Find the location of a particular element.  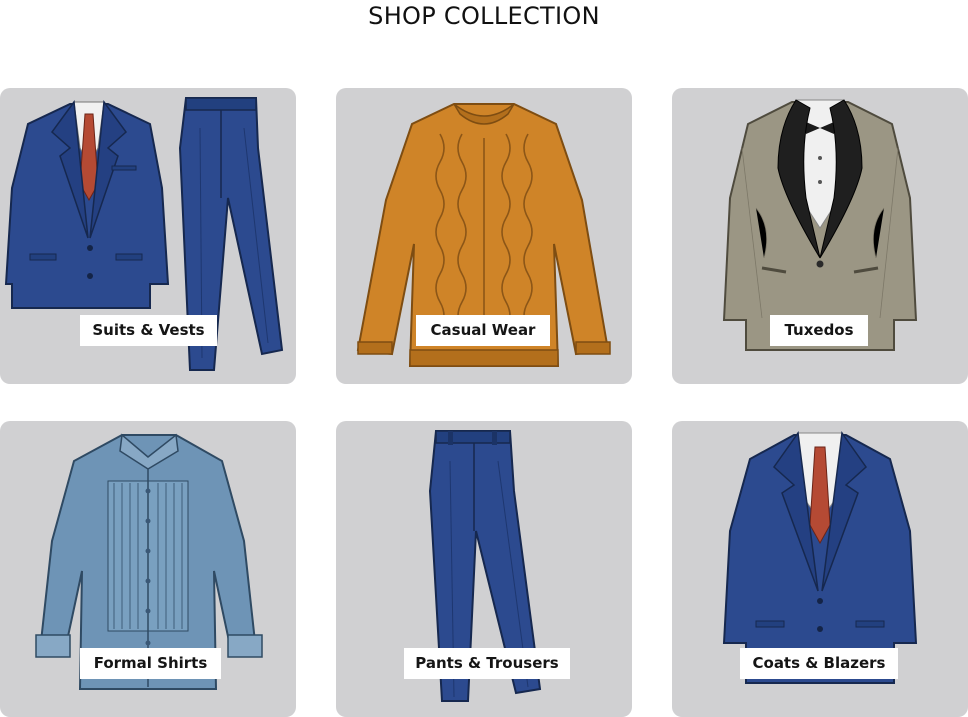

category-label: Coats & Blazers is located at coordinates (819, 663).